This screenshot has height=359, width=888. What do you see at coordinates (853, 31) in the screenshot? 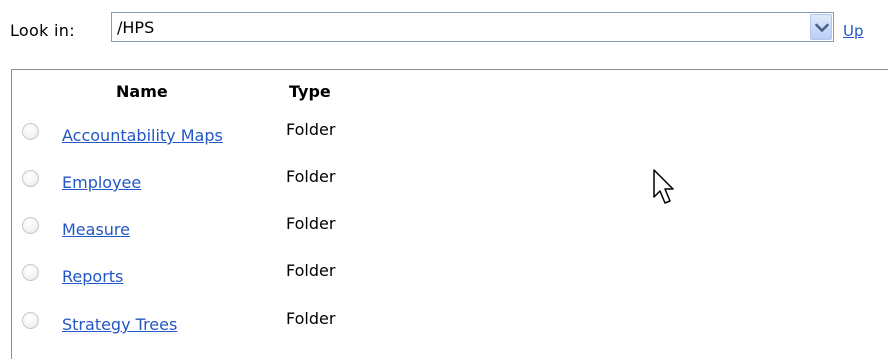
I see `up-link: Up` at bounding box center [853, 31].